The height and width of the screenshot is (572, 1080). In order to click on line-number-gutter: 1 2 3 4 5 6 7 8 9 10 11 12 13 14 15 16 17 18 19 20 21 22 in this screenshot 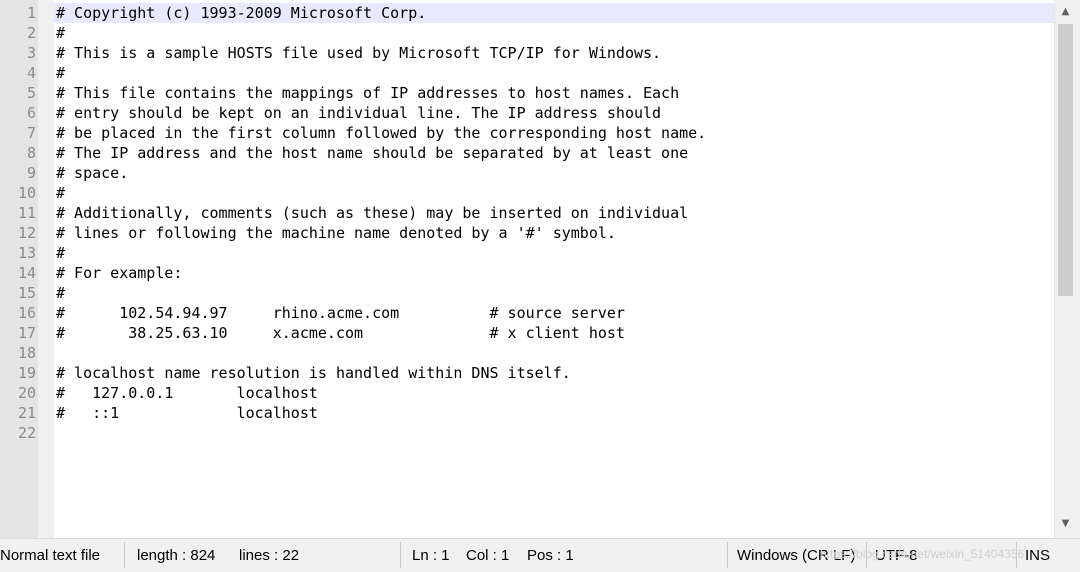, I will do `click(19, 269)`.